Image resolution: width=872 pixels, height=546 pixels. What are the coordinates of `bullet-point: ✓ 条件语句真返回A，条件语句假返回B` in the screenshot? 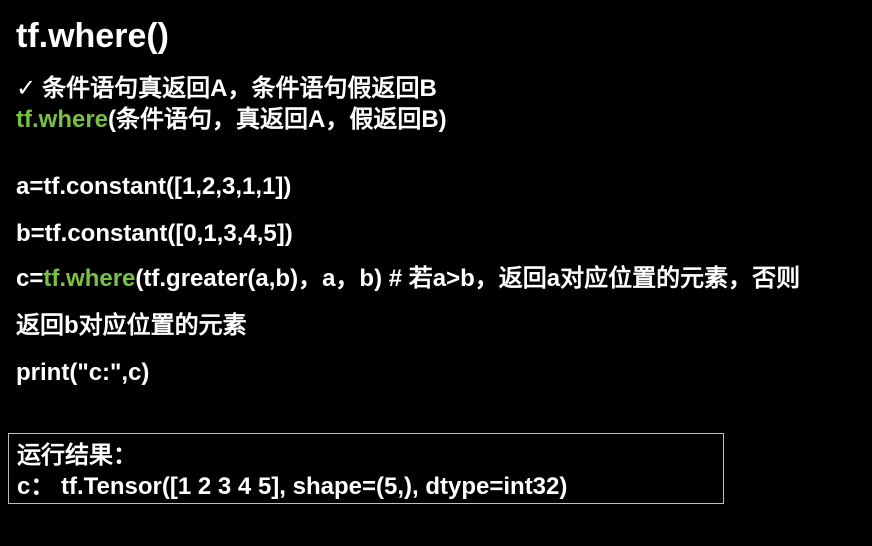 It's located at (226, 89).